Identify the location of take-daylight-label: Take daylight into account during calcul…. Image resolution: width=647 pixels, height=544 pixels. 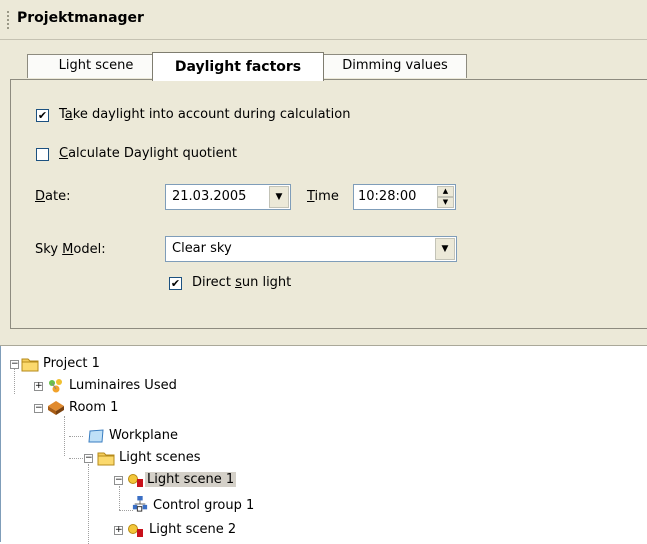
(205, 114).